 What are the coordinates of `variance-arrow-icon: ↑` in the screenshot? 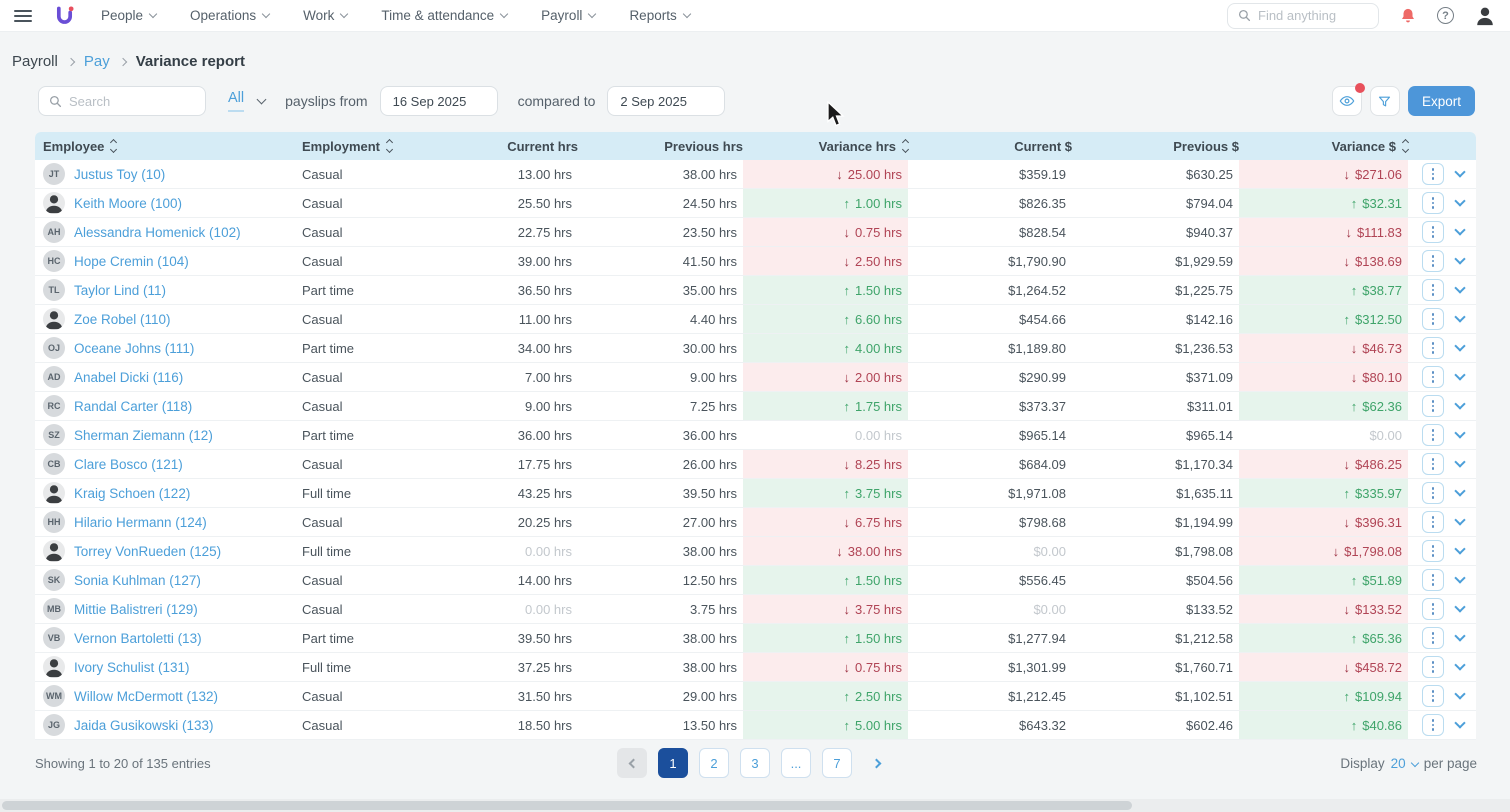 It's located at (1347, 493).